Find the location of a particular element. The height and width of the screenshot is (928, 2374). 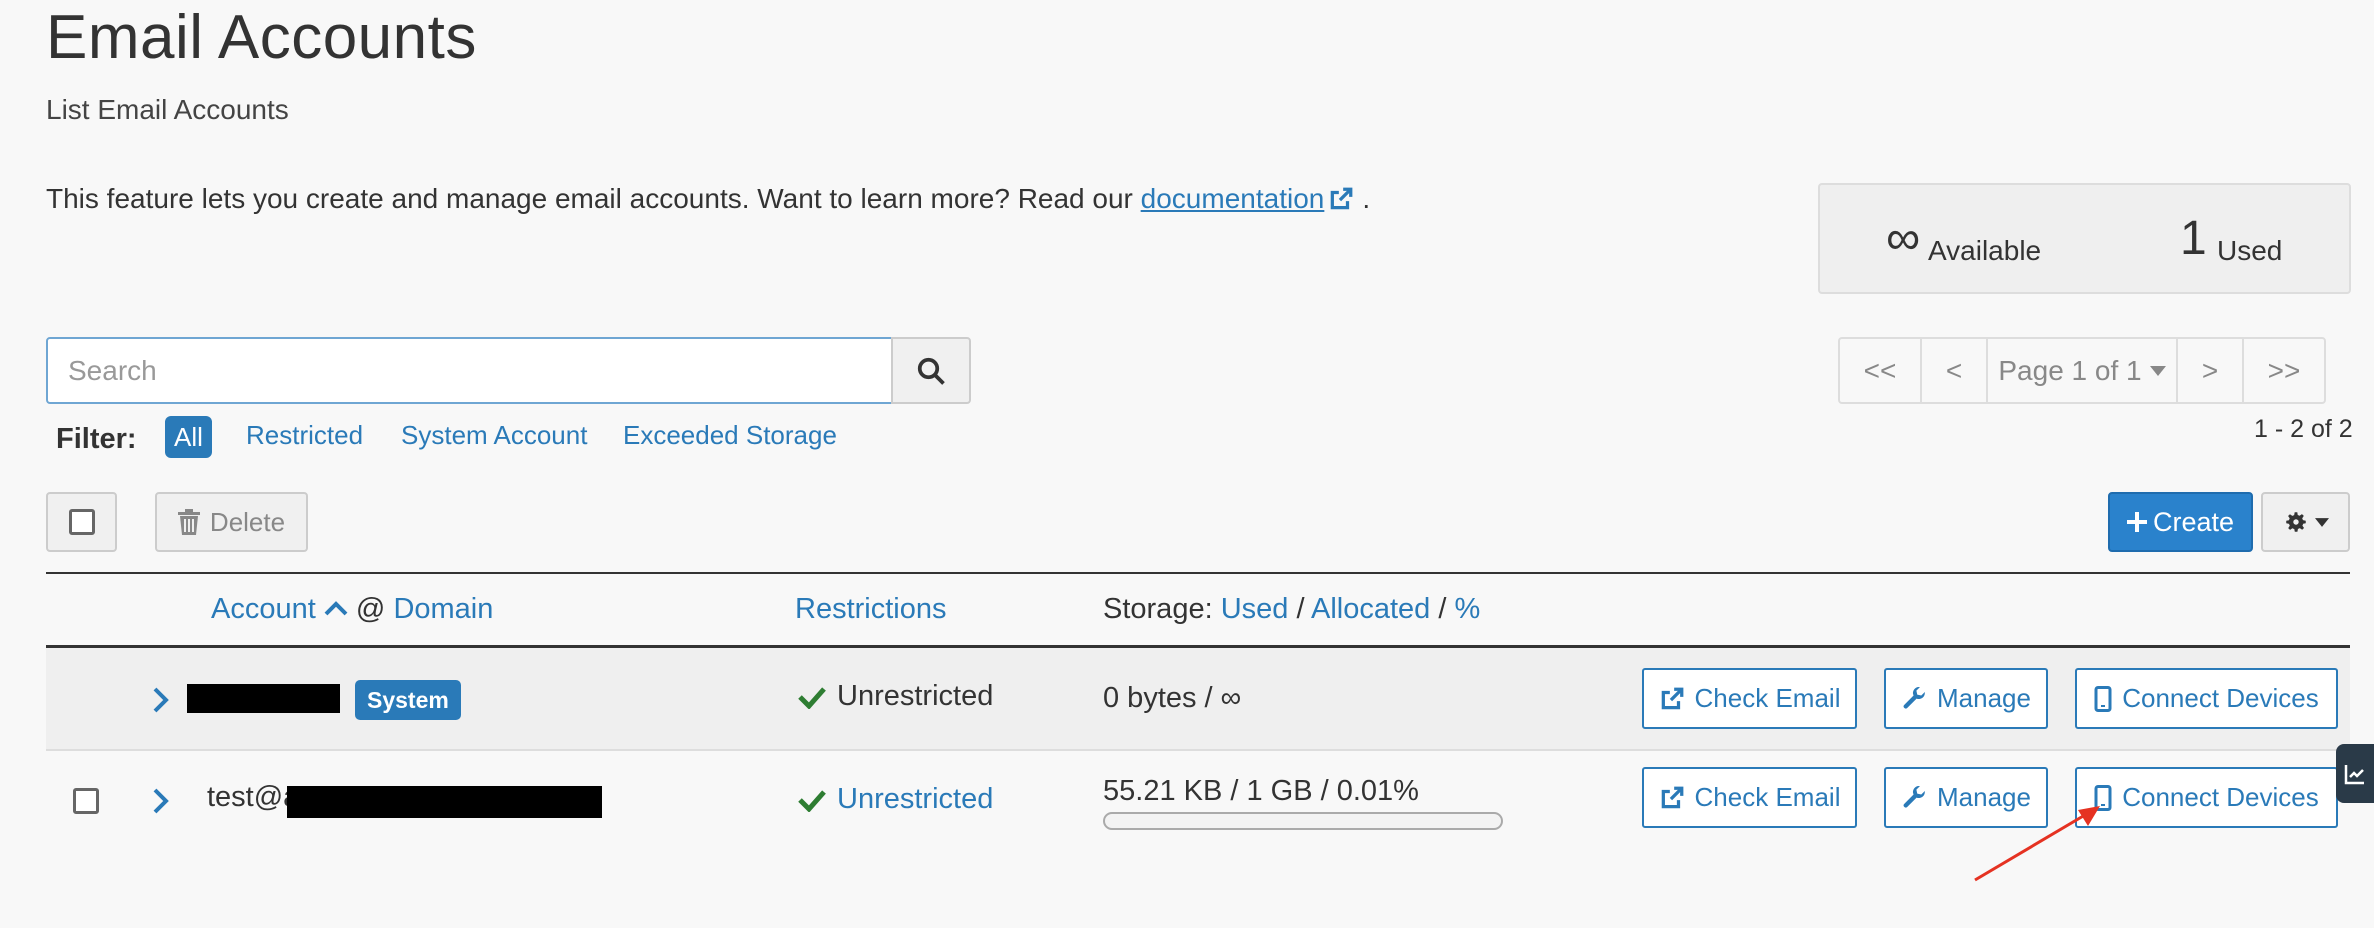

used-count: 1 is located at coordinates (2193, 238).